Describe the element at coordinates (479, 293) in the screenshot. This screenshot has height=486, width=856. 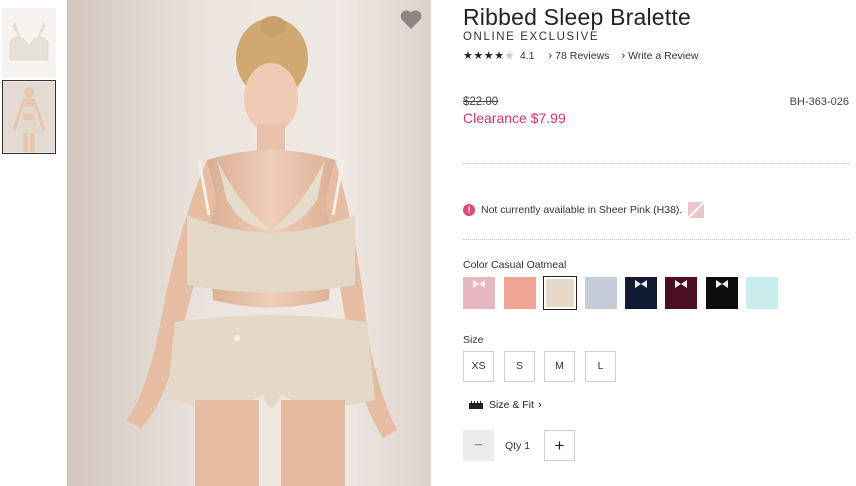
I see `swatch-pink` at that location.